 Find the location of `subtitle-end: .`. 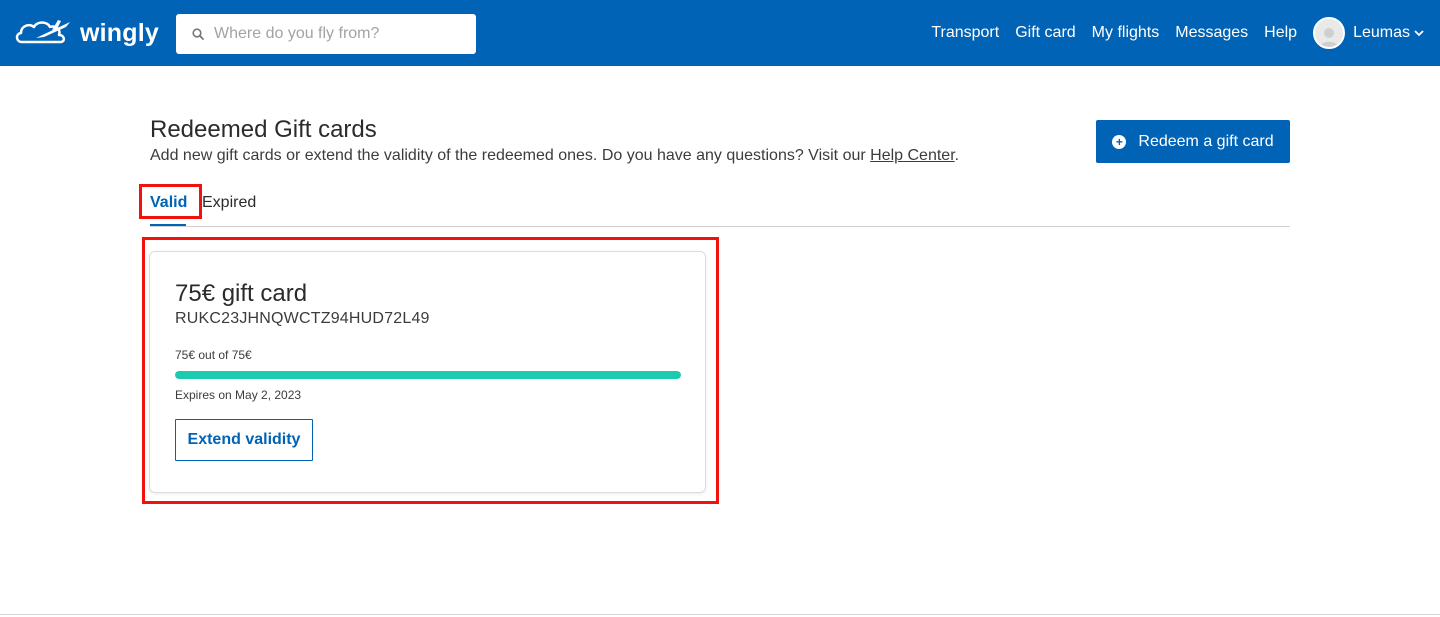

subtitle-end: . is located at coordinates (957, 155).